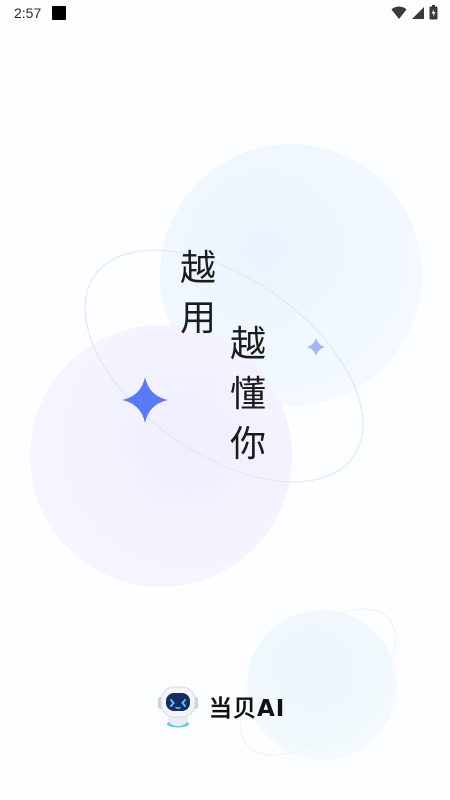 This screenshot has height=800, width=450. I want to click on brand-logo: 当贝AI, so click(220, 706).